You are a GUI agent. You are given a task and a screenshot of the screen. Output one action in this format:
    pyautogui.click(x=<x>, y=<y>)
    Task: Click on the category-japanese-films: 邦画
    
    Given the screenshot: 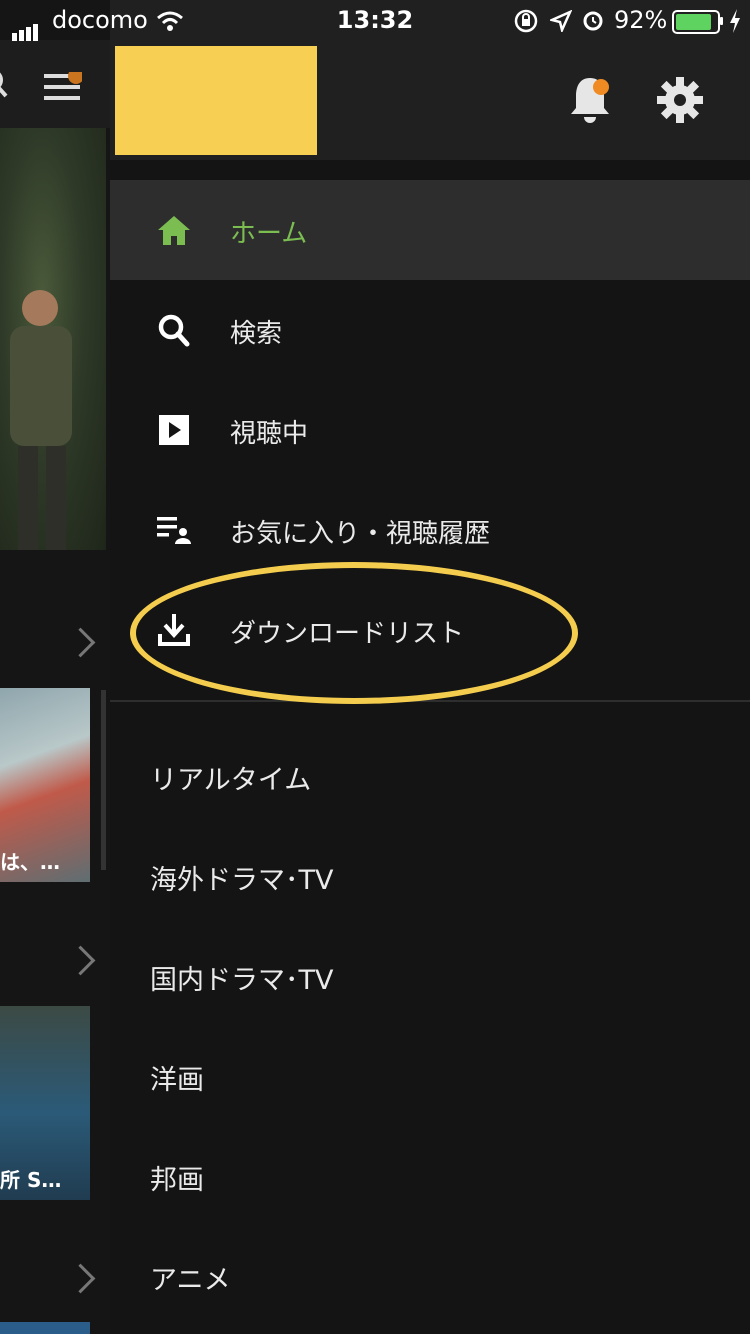 What is the action you would take?
    pyautogui.click(x=430, y=1172)
    